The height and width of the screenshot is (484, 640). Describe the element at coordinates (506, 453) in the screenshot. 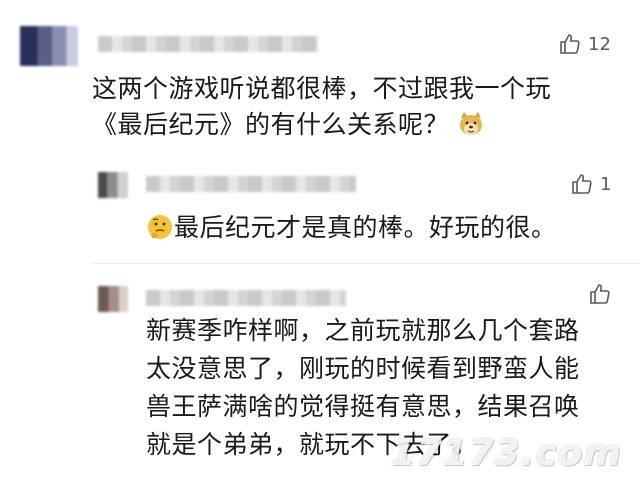

I see `watermark-logo: 17173.com` at that location.